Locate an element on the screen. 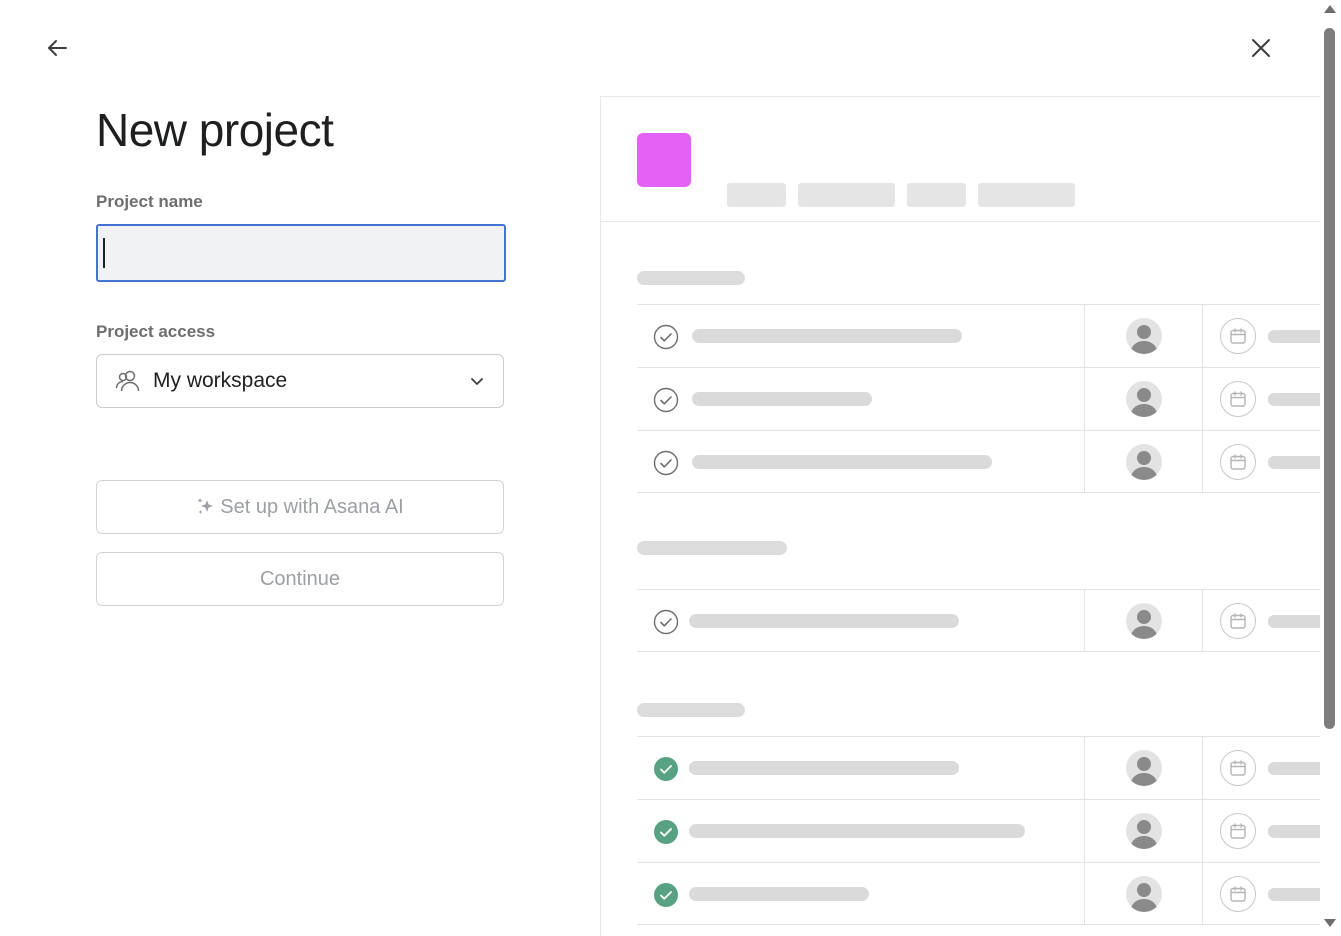 The image size is (1341, 936). project-name-label: Project name is located at coordinates (149, 201).